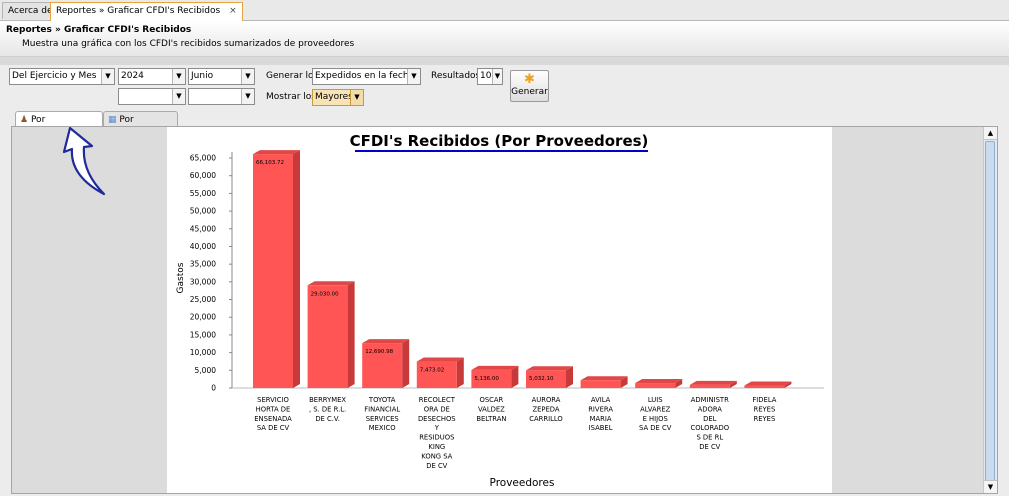  What do you see at coordinates (291, 97) in the screenshot?
I see `show-label: Mostrar los` at bounding box center [291, 97].